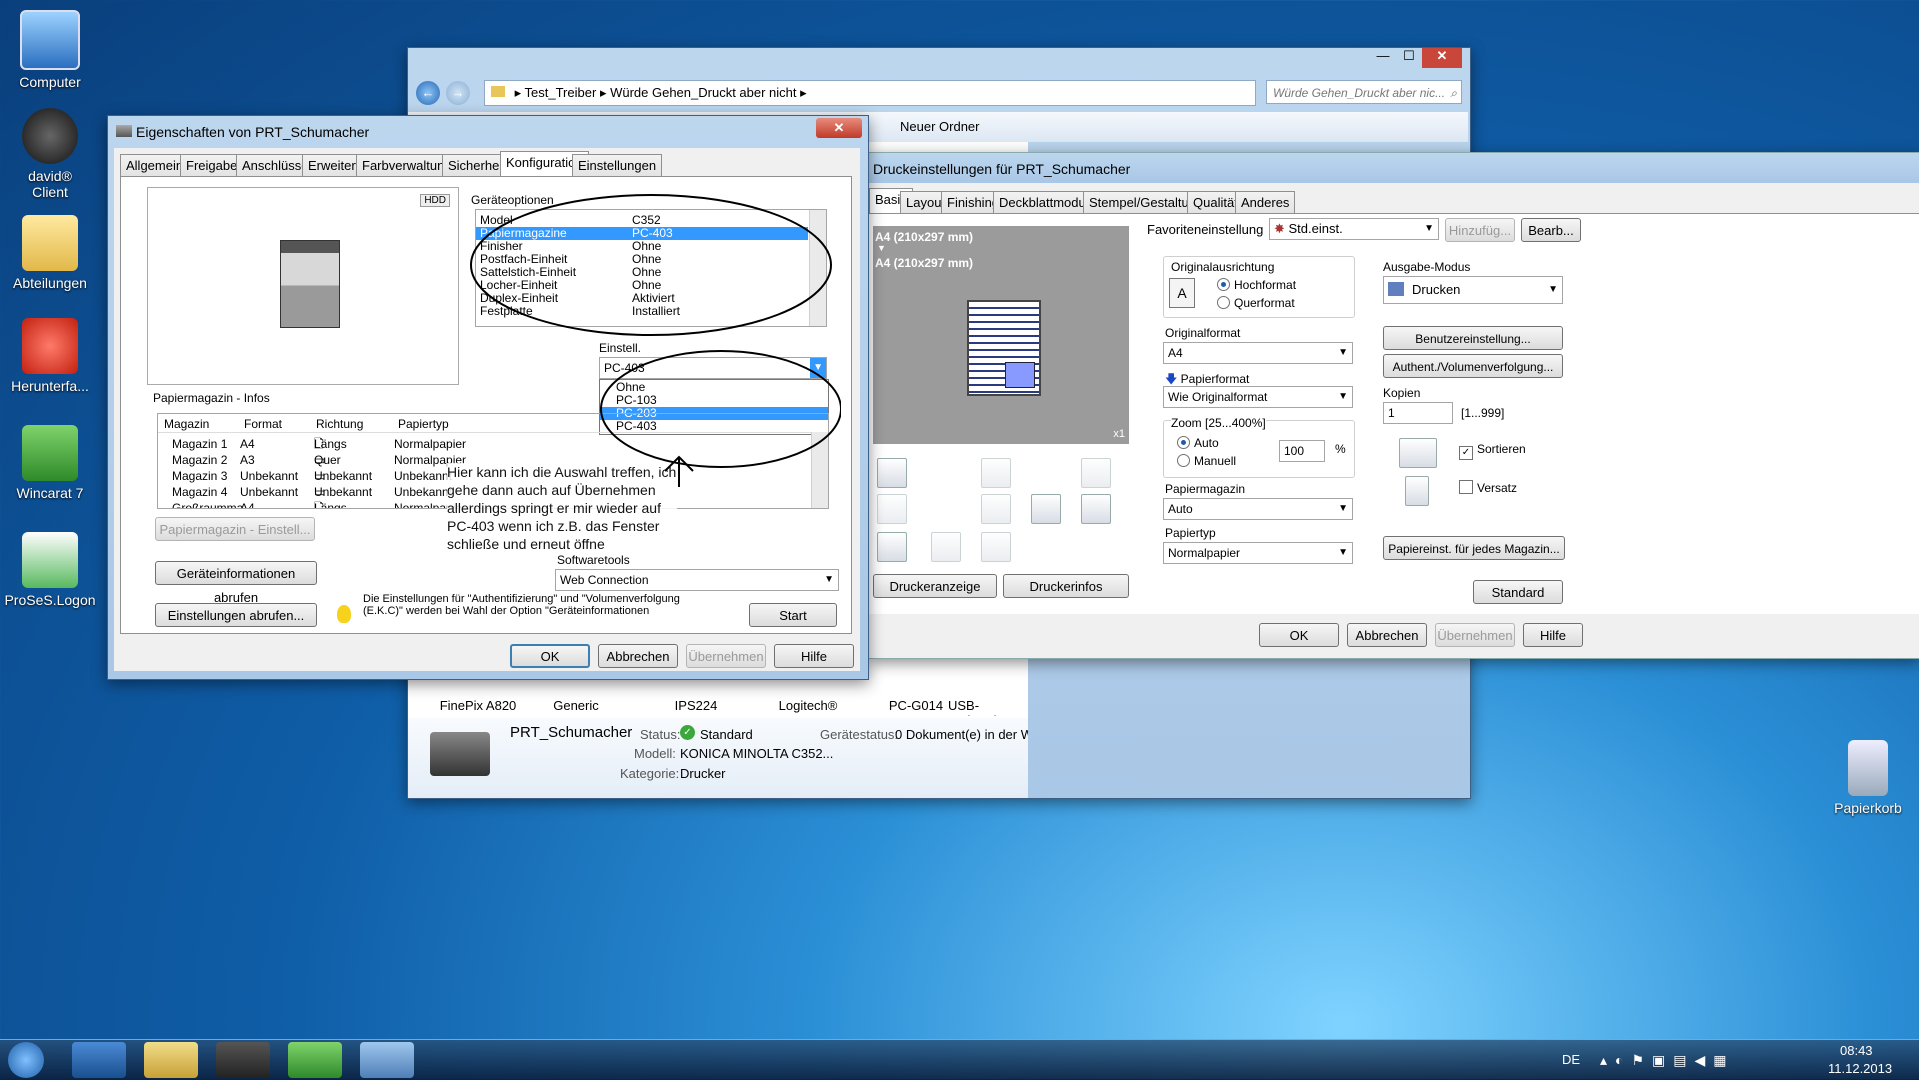  I want to click on desktop-icon-david: david® Client, so click(50, 154).